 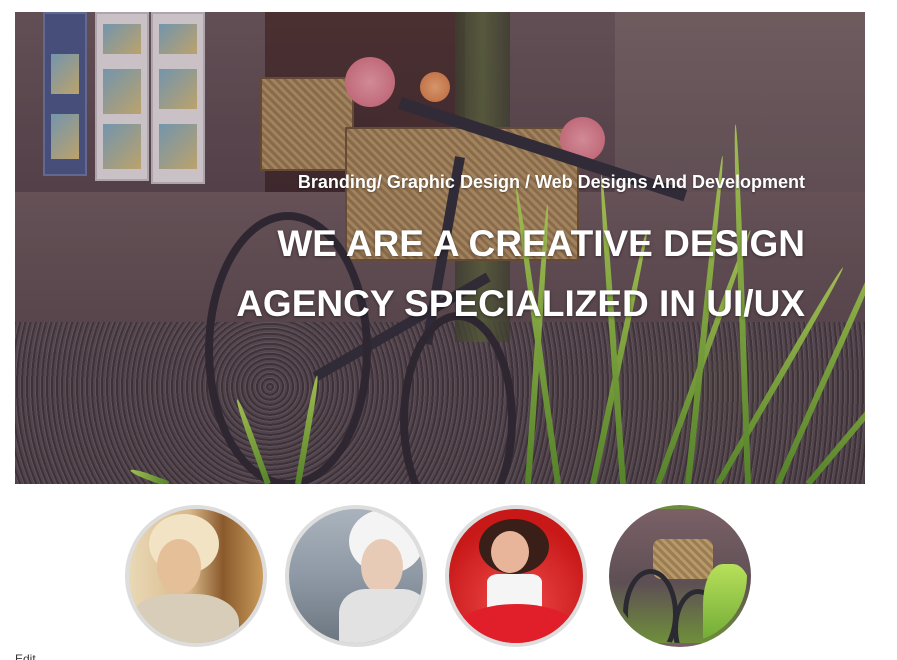 I want to click on hero-headline-line: AGENCY SPECIALIZED IN UI/UX, so click(x=520, y=303).